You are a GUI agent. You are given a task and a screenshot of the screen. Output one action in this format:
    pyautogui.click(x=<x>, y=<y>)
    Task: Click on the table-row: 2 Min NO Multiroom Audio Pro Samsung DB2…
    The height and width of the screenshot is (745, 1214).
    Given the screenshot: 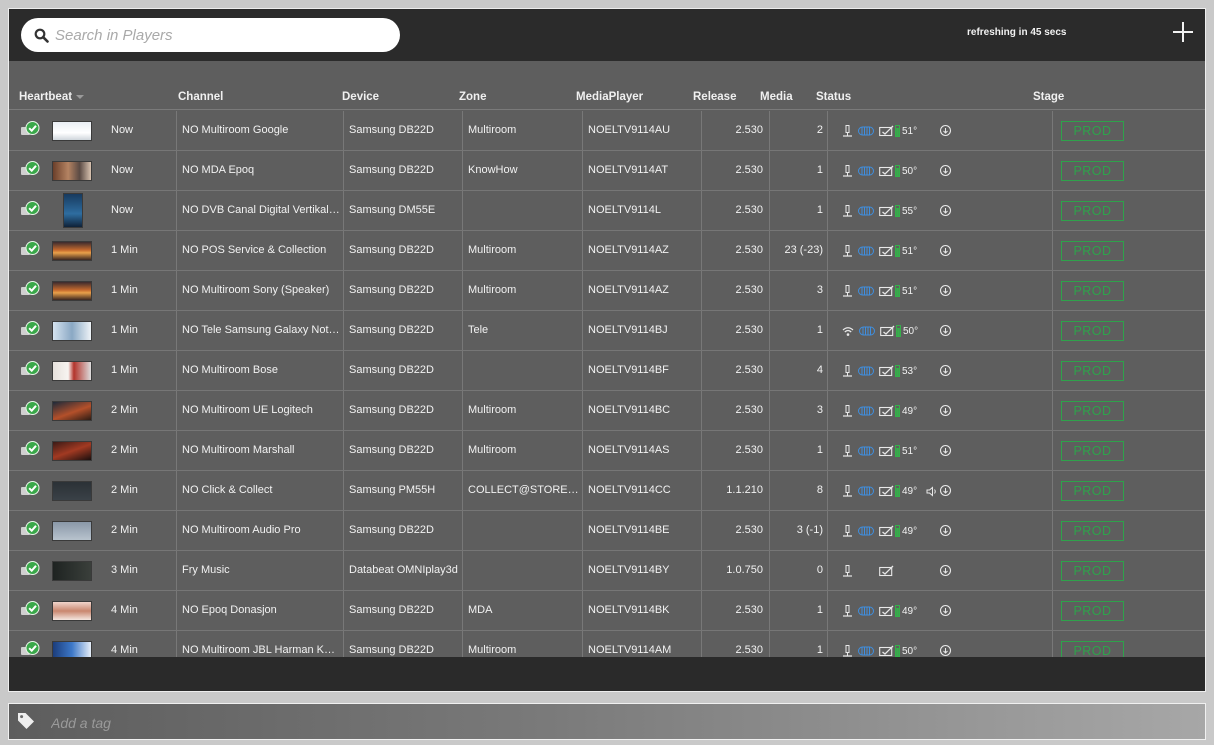 What is the action you would take?
    pyautogui.click(x=607, y=531)
    